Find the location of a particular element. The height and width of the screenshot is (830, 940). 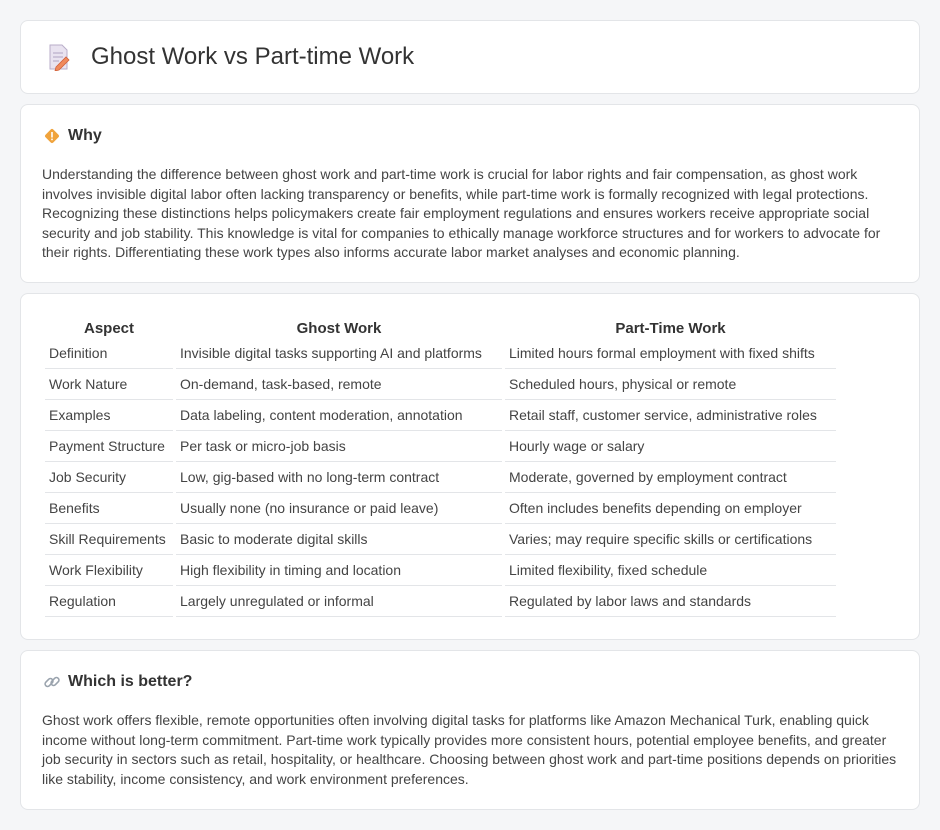

ghost-work-cell: Per task or micro-job basis is located at coordinates (339, 446).